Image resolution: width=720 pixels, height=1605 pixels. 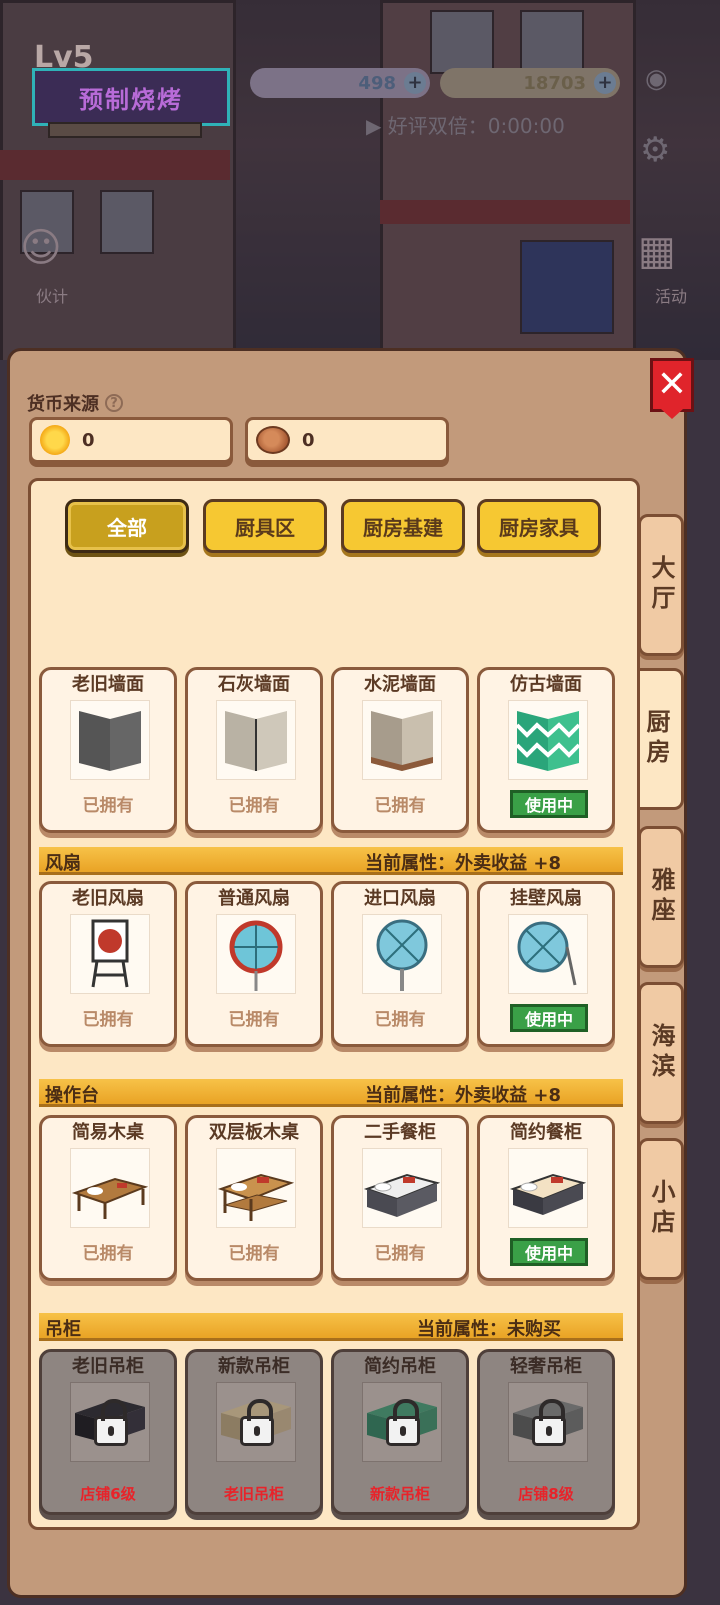 What do you see at coordinates (63, 1329) in the screenshot?
I see `section-title: 吊柜` at bounding box center [63, 1329].